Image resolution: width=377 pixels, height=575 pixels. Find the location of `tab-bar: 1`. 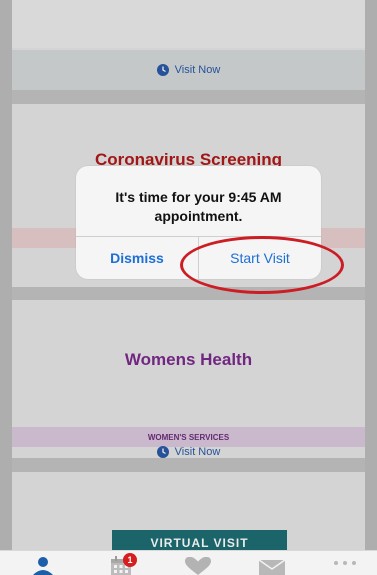

tab-bar: 1 is located at coordinates (188, 562).